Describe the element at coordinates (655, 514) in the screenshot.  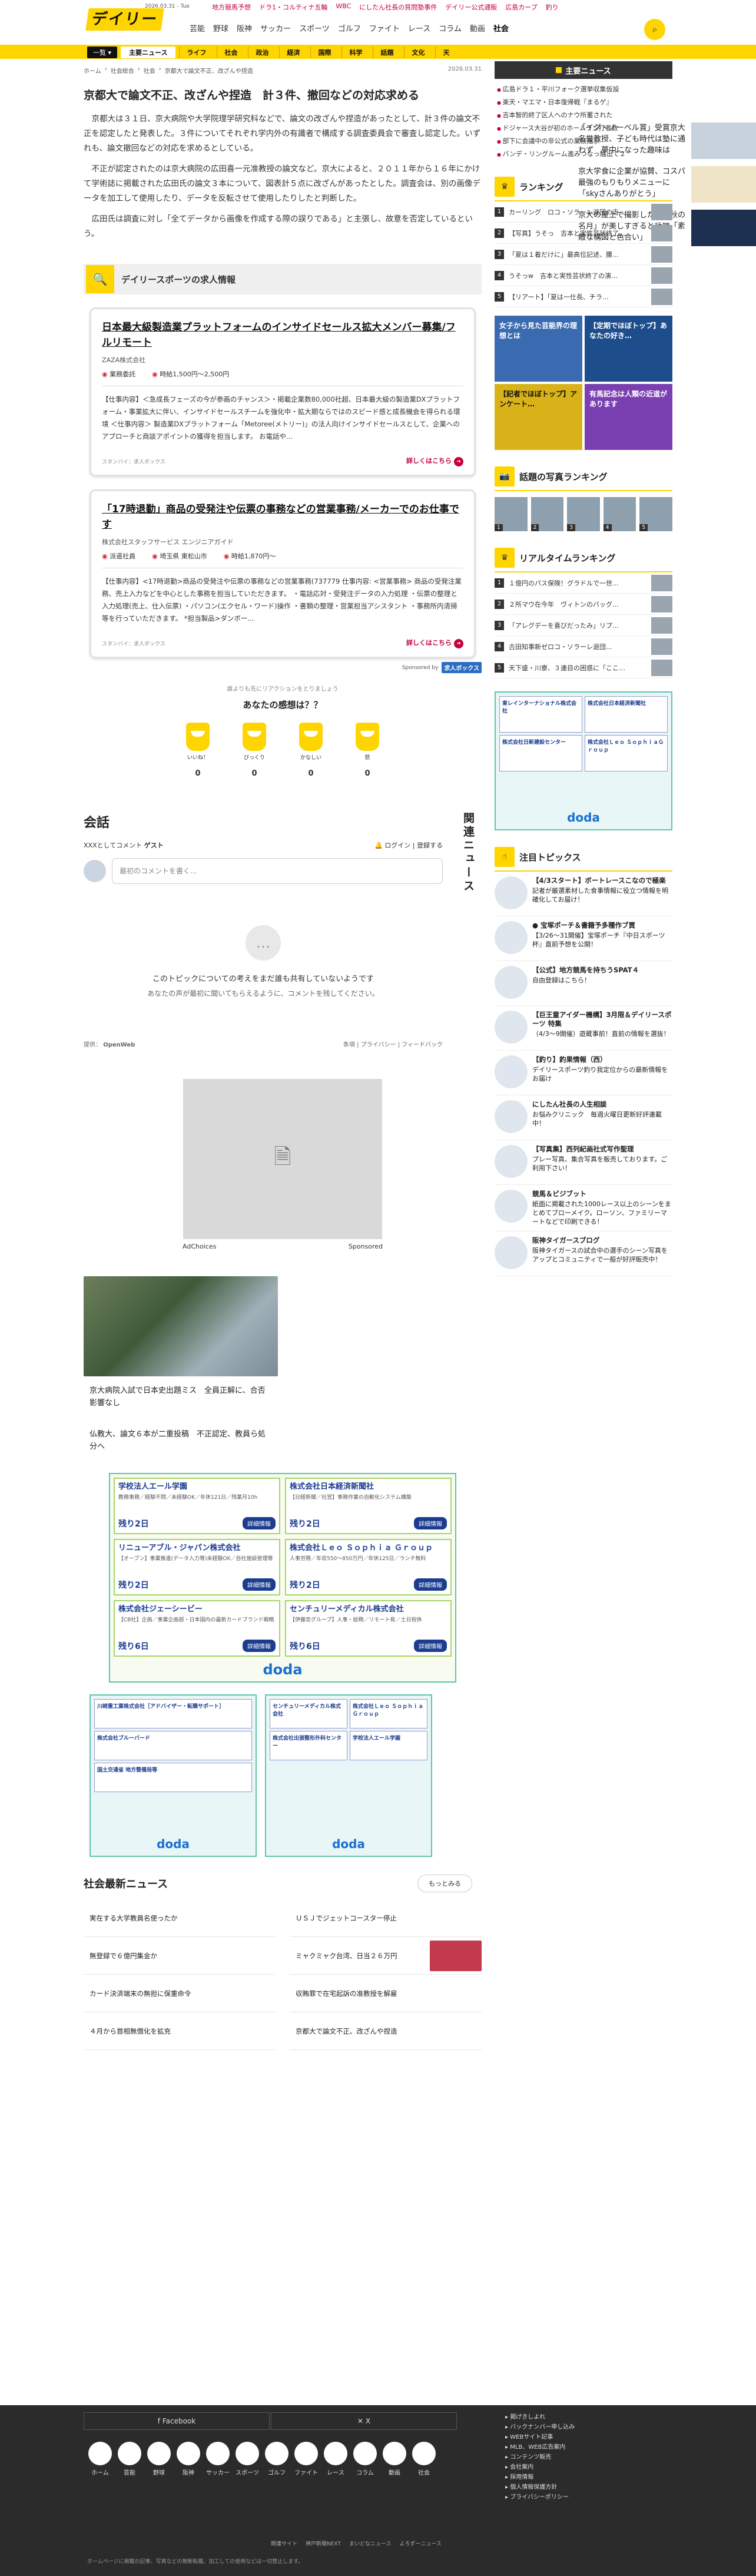
I see `photo-item: 5` at that location.